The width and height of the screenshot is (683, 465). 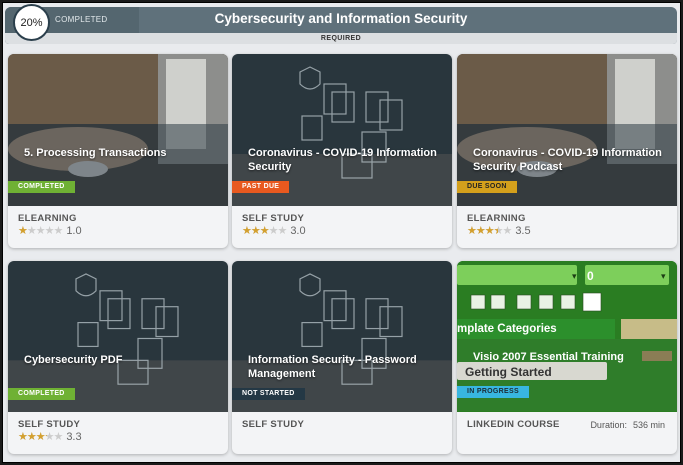 I want to click on rating-value: 3.0, so click(x=298, y=230).